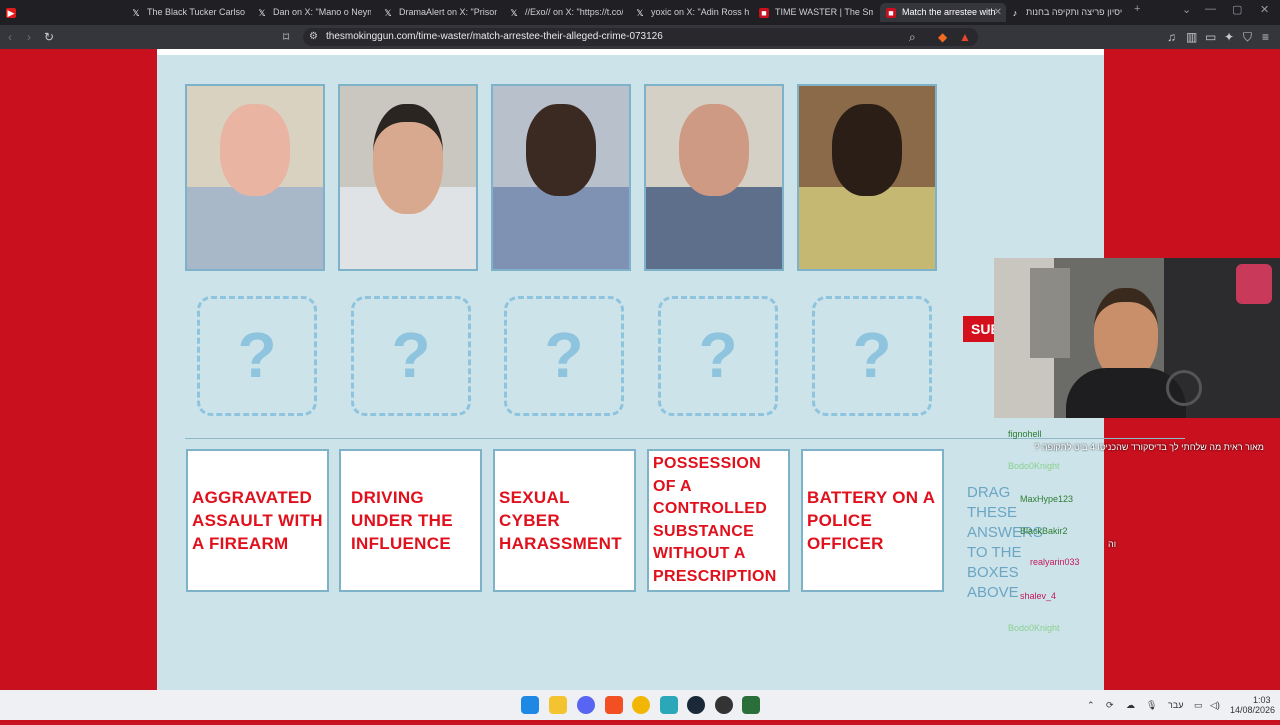 Image resolution: width=1280 pixels, height=725 pixels. I want to click on start-button-icon, so click(530, 705).